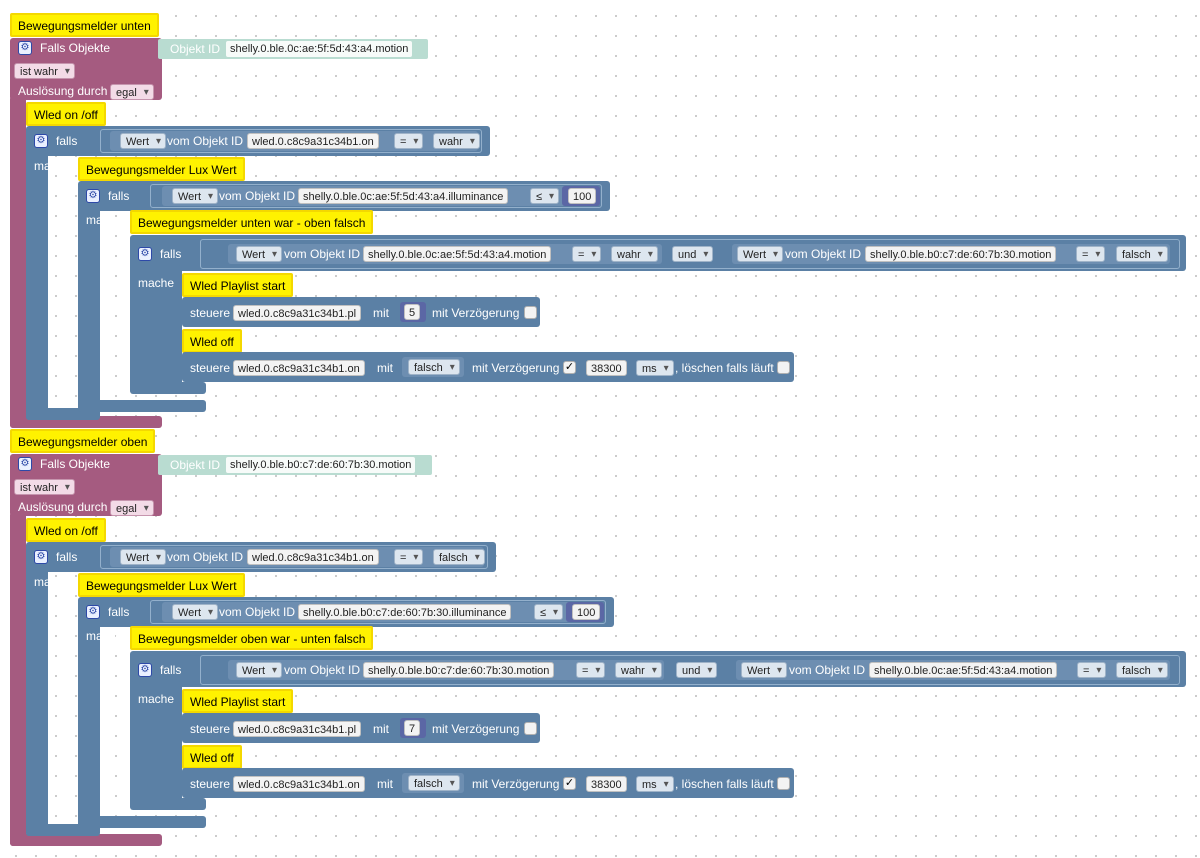 Image resolution: width=1200 pixels, height=858 pixels. I want to click on steuere-label: steuere, so click(210, 729).